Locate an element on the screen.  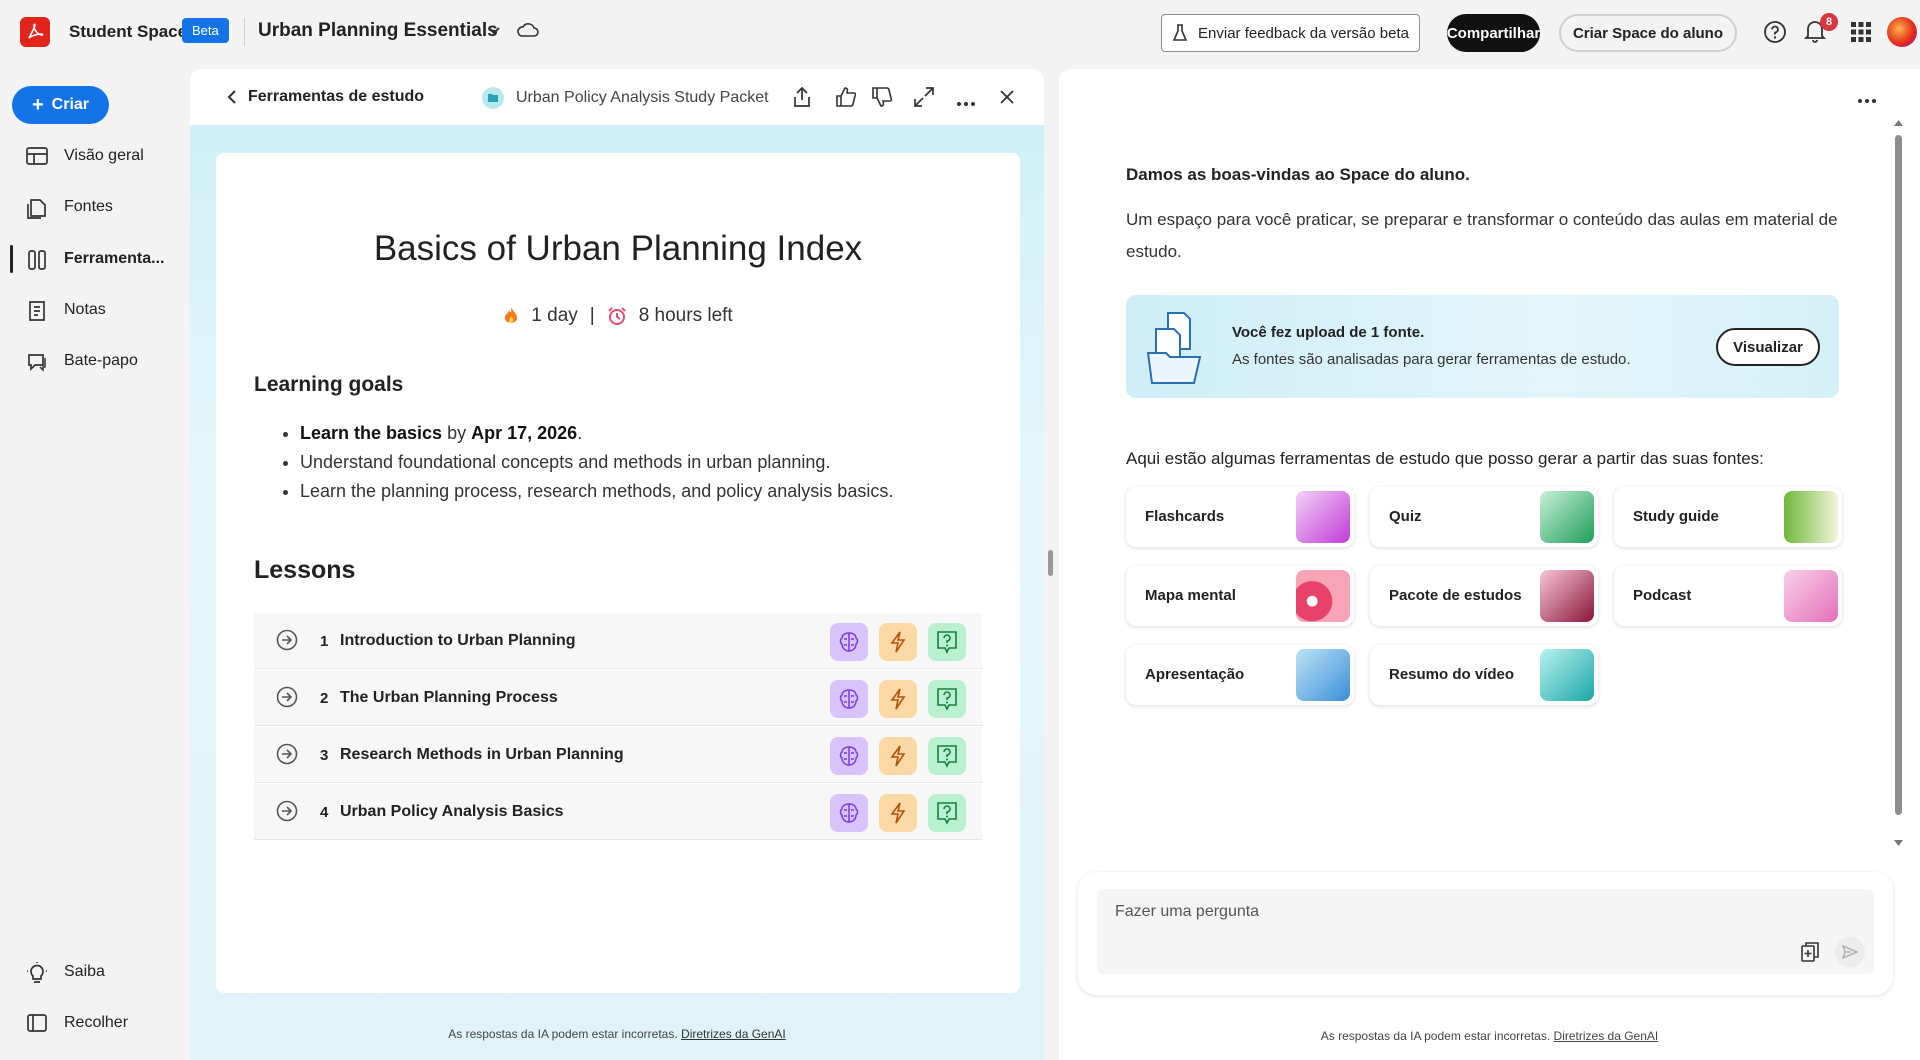
beta-badge: Beta is located at coordinates (205, 30).